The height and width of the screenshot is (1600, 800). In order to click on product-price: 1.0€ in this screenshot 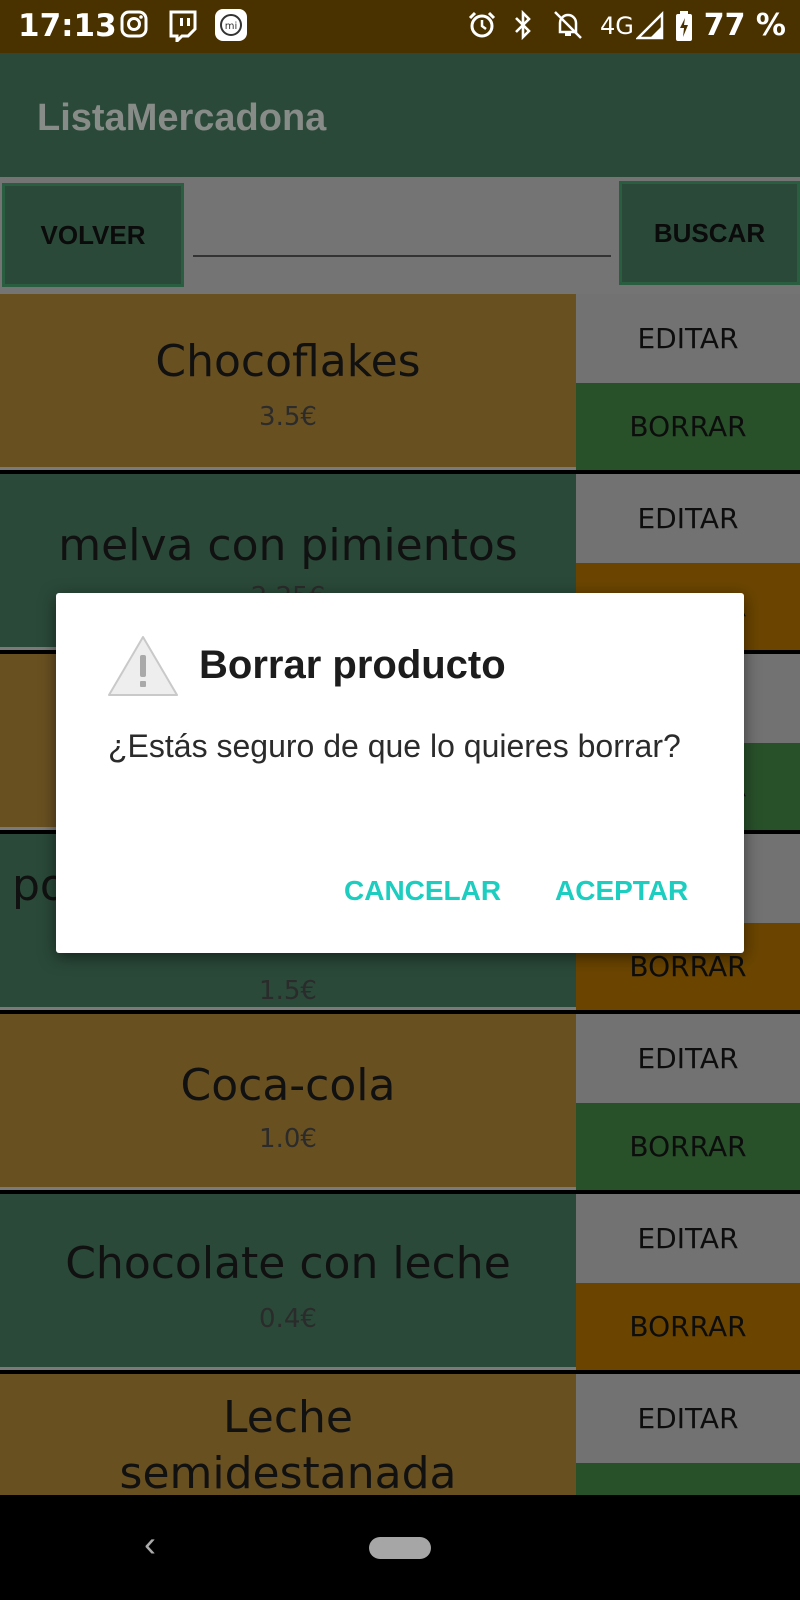, I will do `click(288, 1139)`.